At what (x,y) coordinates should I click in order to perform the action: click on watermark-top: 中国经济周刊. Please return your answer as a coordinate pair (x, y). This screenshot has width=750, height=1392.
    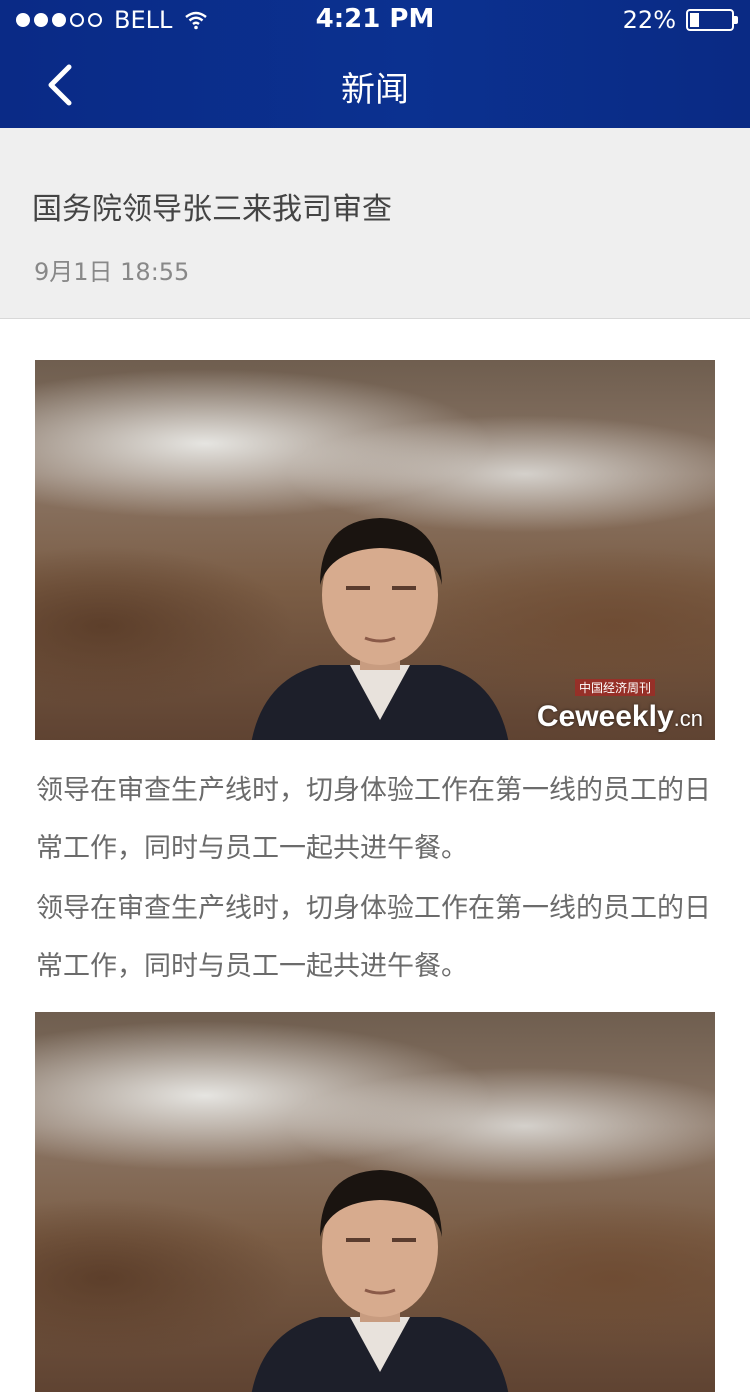
    Looking at the image, I should click on (614, 687).